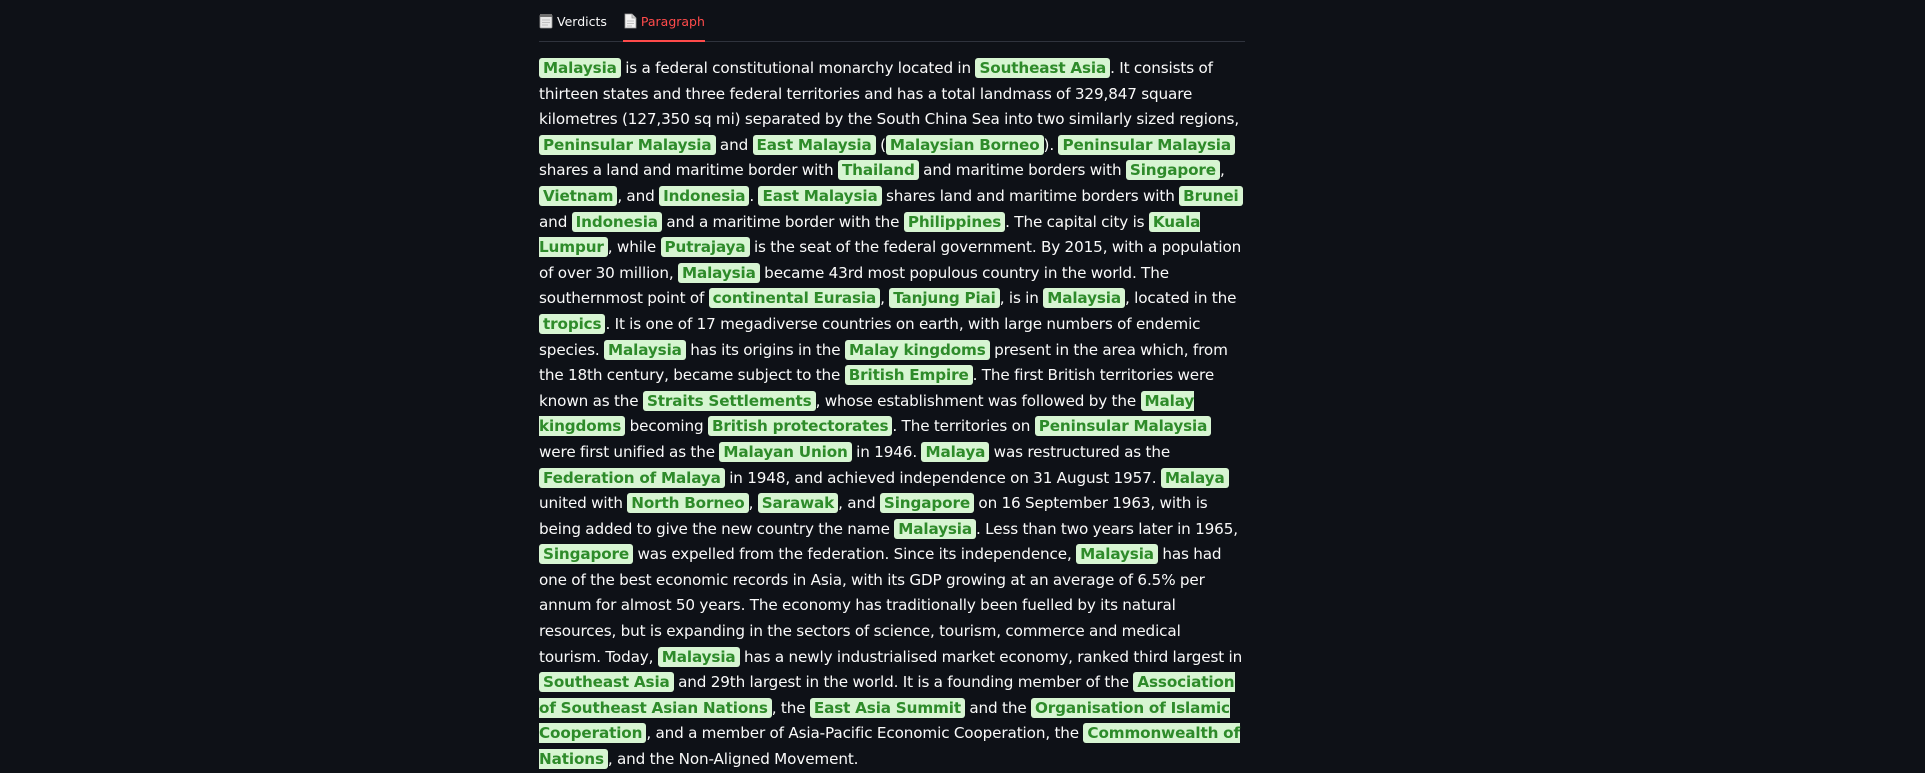 This screenshot has width=1925, height=773. Describe the element at coordinates (1107, 528) in the screenshot. I see `paragraph-text: . Less than two years later in 1965,` at that location.